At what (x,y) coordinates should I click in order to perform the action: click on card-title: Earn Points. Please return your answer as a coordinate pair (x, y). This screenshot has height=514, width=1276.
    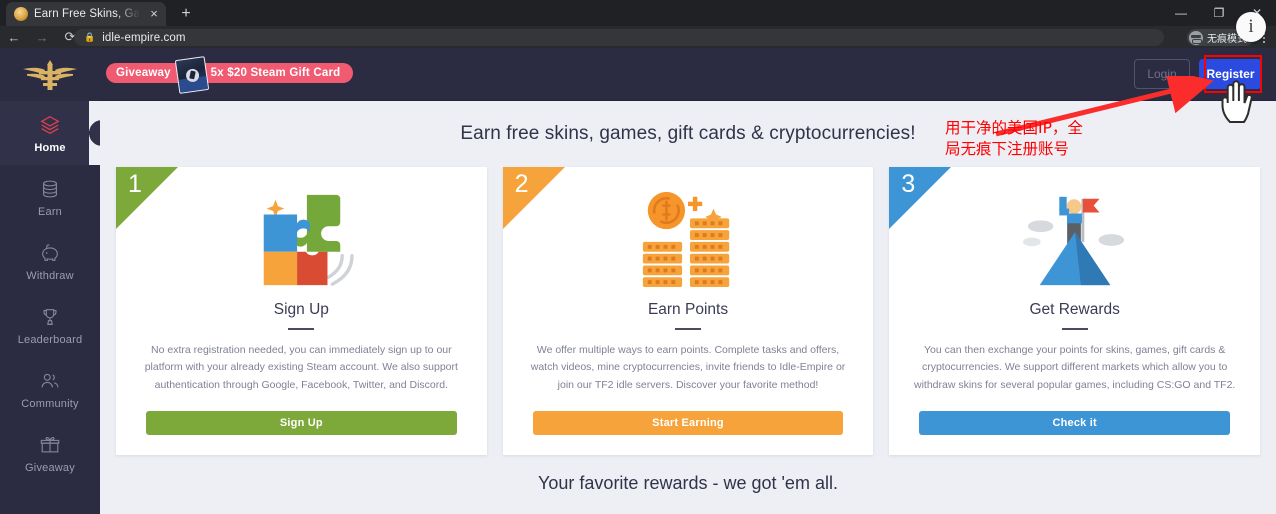
    Looking at the image, I should click on (688, 309).